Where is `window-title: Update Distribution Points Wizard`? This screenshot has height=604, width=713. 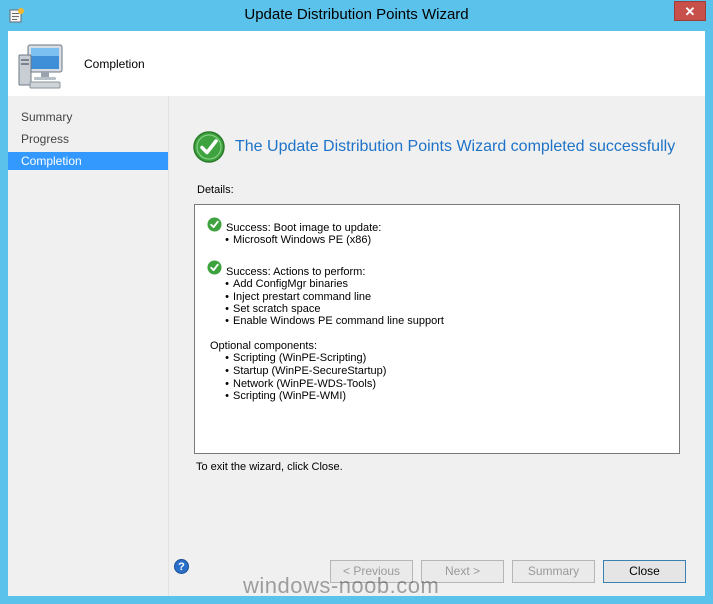
window-title: Update Distribution Points Wizard is located at coordinates (356, 14).